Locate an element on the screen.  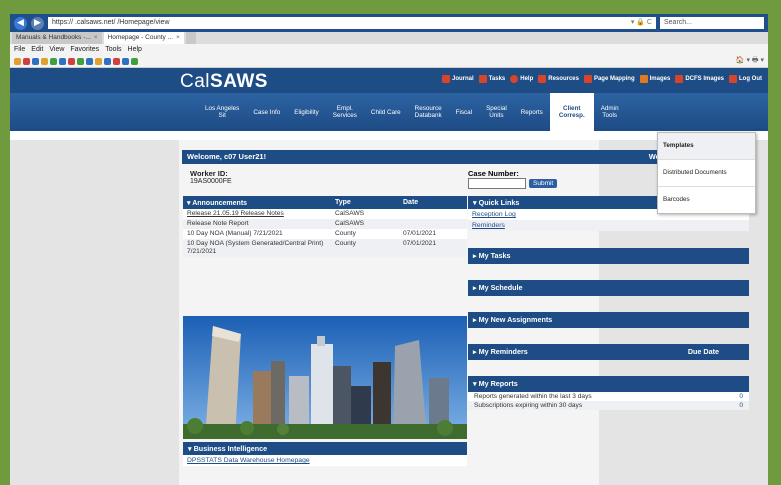
logo-text-part2: SAWS is located at coordinates (239, 81).